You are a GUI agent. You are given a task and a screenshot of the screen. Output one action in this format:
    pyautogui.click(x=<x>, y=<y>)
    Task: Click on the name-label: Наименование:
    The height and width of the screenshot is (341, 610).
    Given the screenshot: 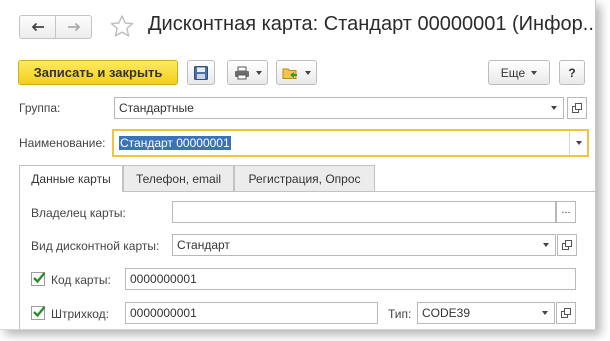 What is the action you would take?
    pyautogui.click(x=62, y=143)
    